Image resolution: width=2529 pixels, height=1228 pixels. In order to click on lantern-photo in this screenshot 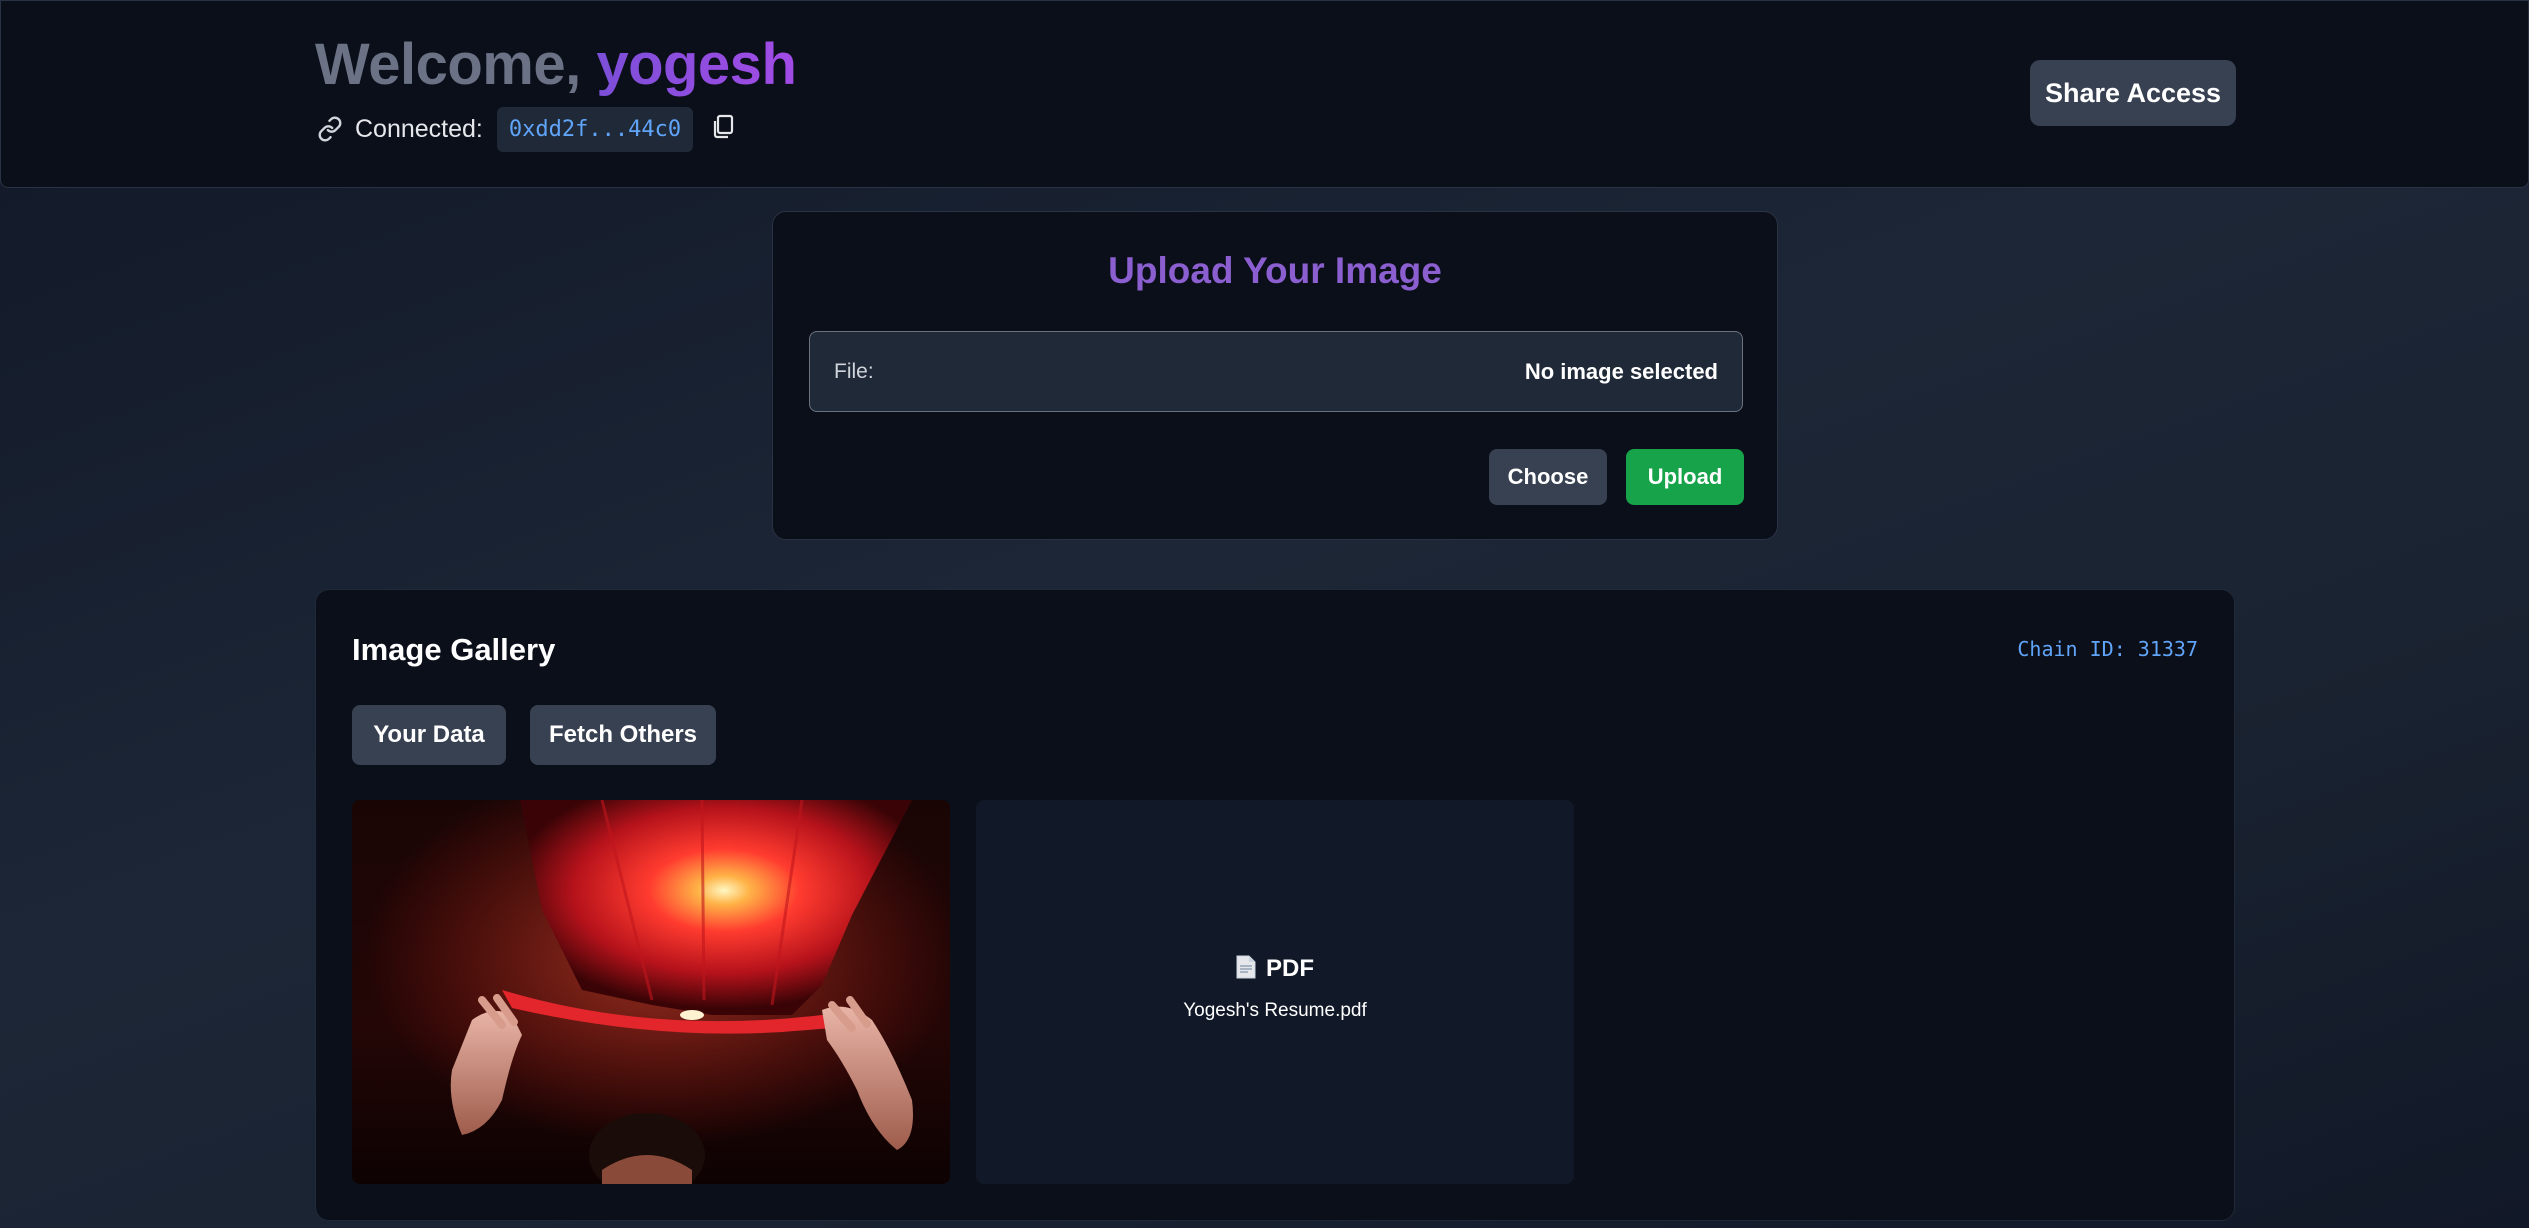, I will do `click(651, 992)`.